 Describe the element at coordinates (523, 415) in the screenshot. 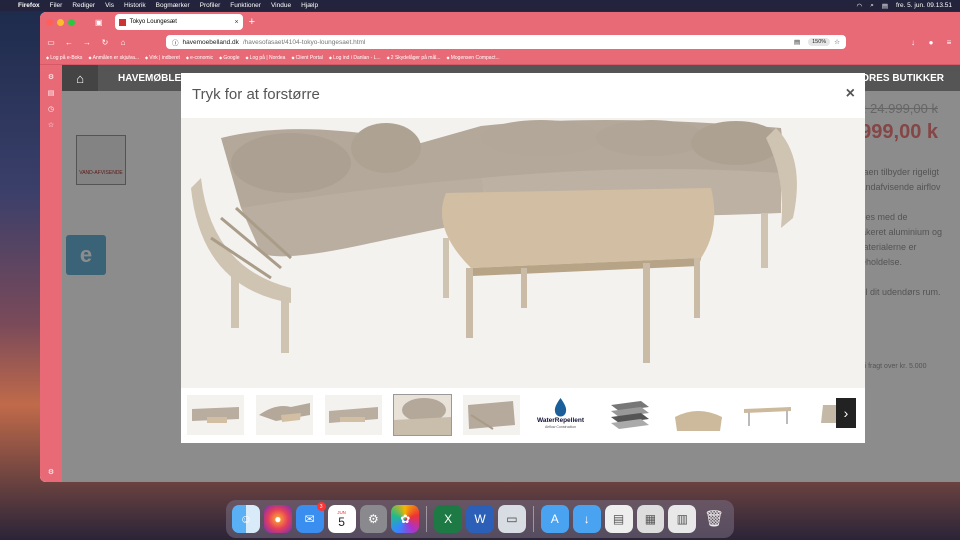

I see `thumbnail-strip: WaterRepellent Airflow Construction` at that location.